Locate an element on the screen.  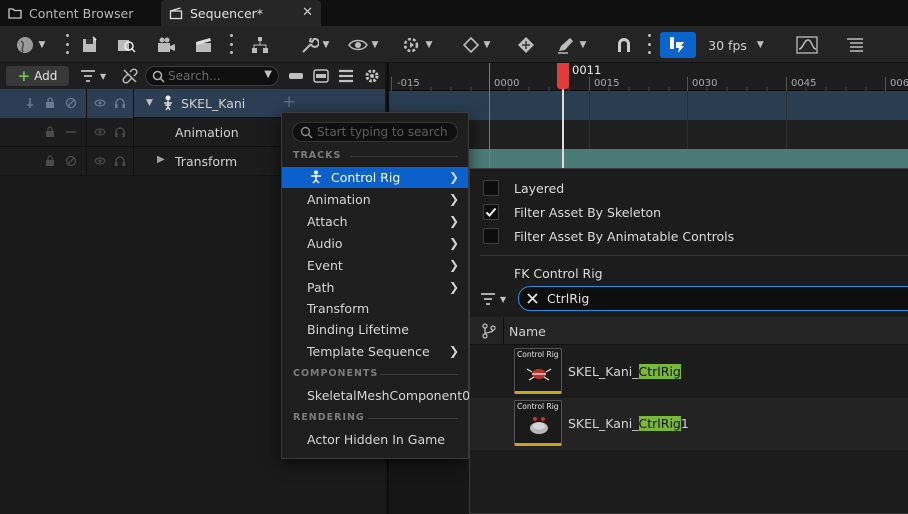
tools-button: ▼ is located at coordinates (314, 45).